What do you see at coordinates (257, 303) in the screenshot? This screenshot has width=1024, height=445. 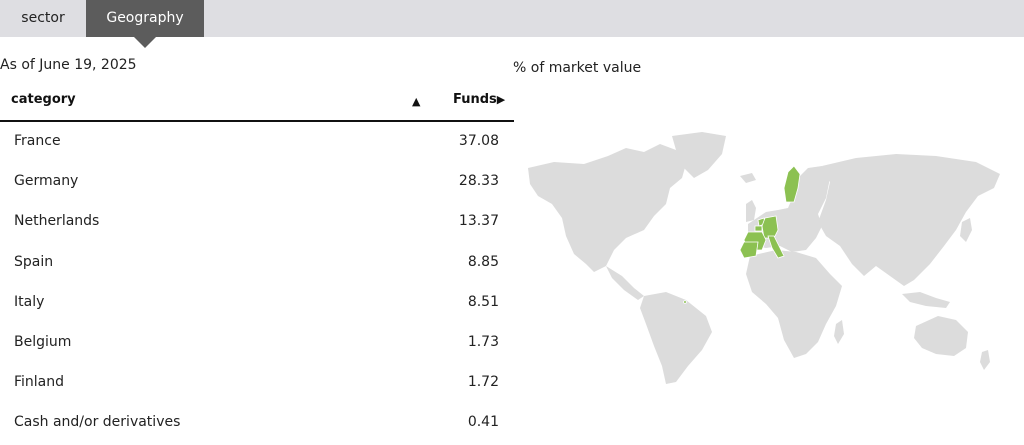 I see `table-row: Italy 8.51` at bounding box center [257, 303].